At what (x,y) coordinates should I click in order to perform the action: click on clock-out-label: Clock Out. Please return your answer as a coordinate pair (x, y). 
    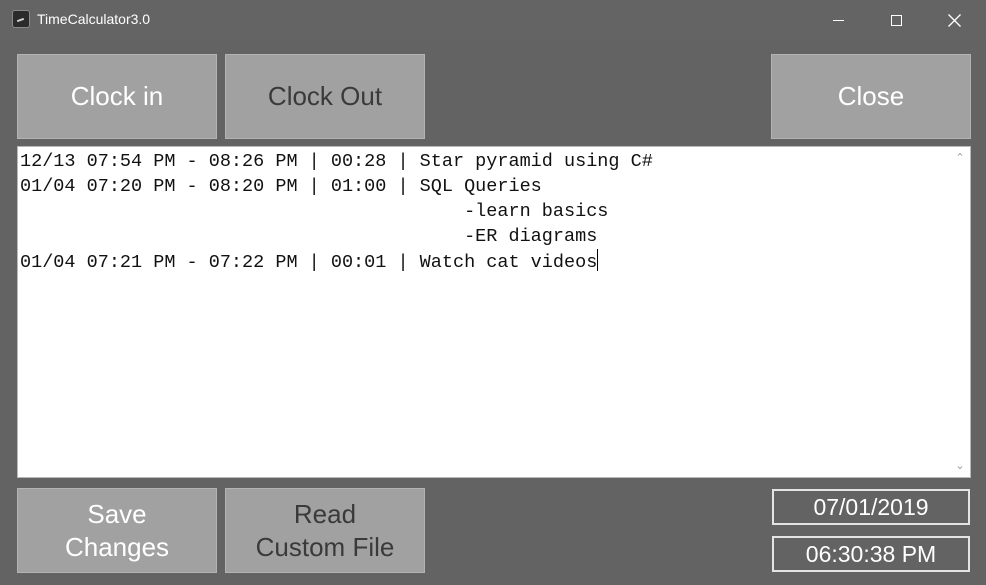
    Looking at the image, I should click on (325, 96).